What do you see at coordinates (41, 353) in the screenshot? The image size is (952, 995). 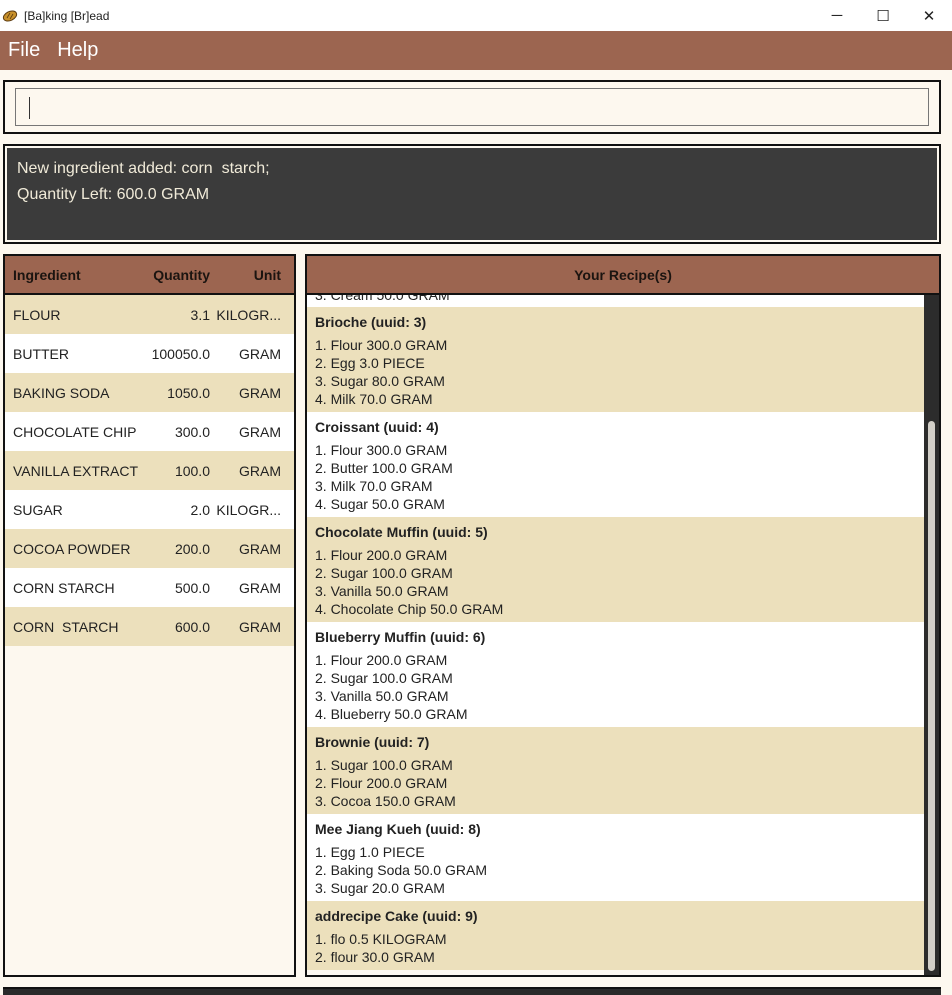 I see `ingredient-name: BUTTER` at bounding box center [41, 353].